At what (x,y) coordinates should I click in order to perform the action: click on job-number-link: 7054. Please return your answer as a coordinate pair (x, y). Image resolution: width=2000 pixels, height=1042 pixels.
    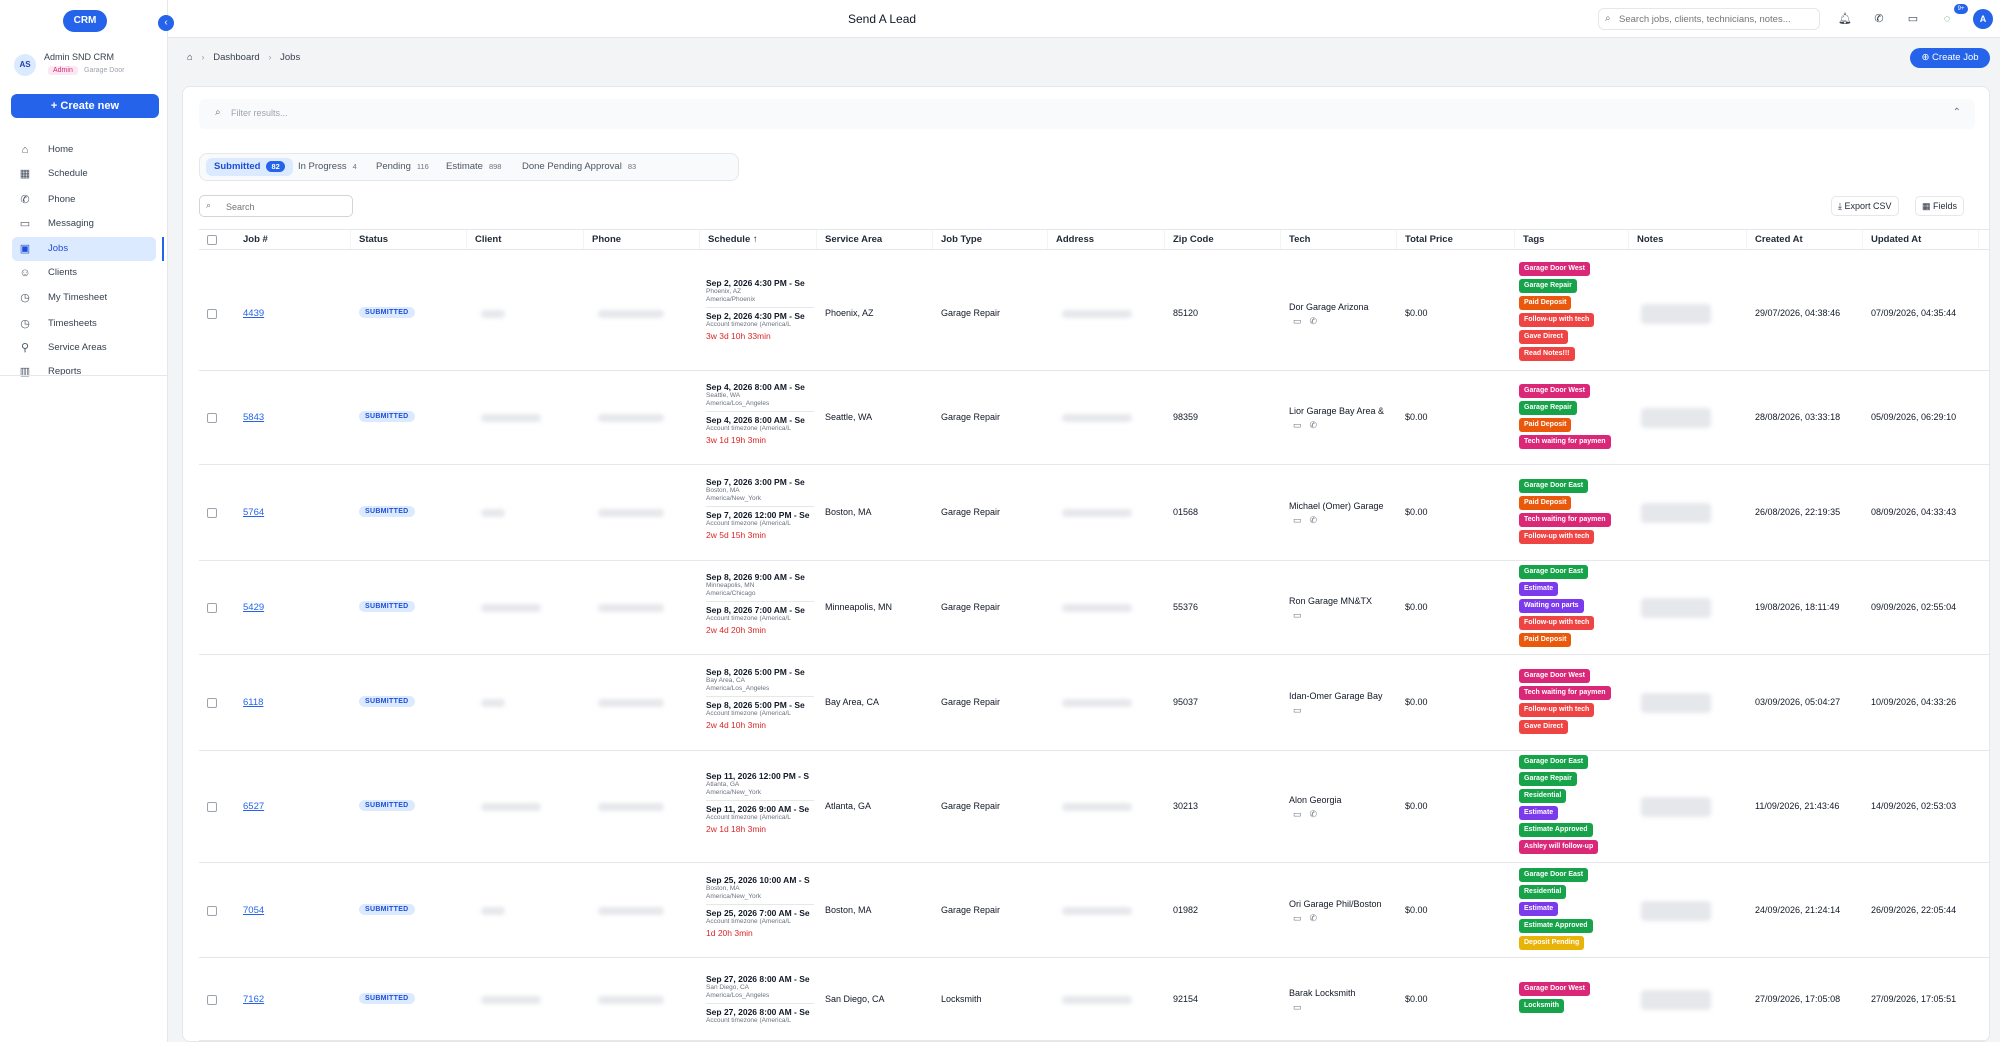
    Looking at the image, I should click on (253, 910).